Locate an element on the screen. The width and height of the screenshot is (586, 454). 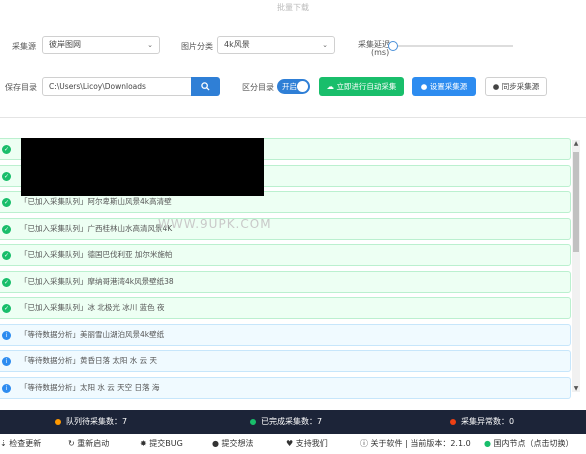
toggle-knob is located at coordinates (302, 86).